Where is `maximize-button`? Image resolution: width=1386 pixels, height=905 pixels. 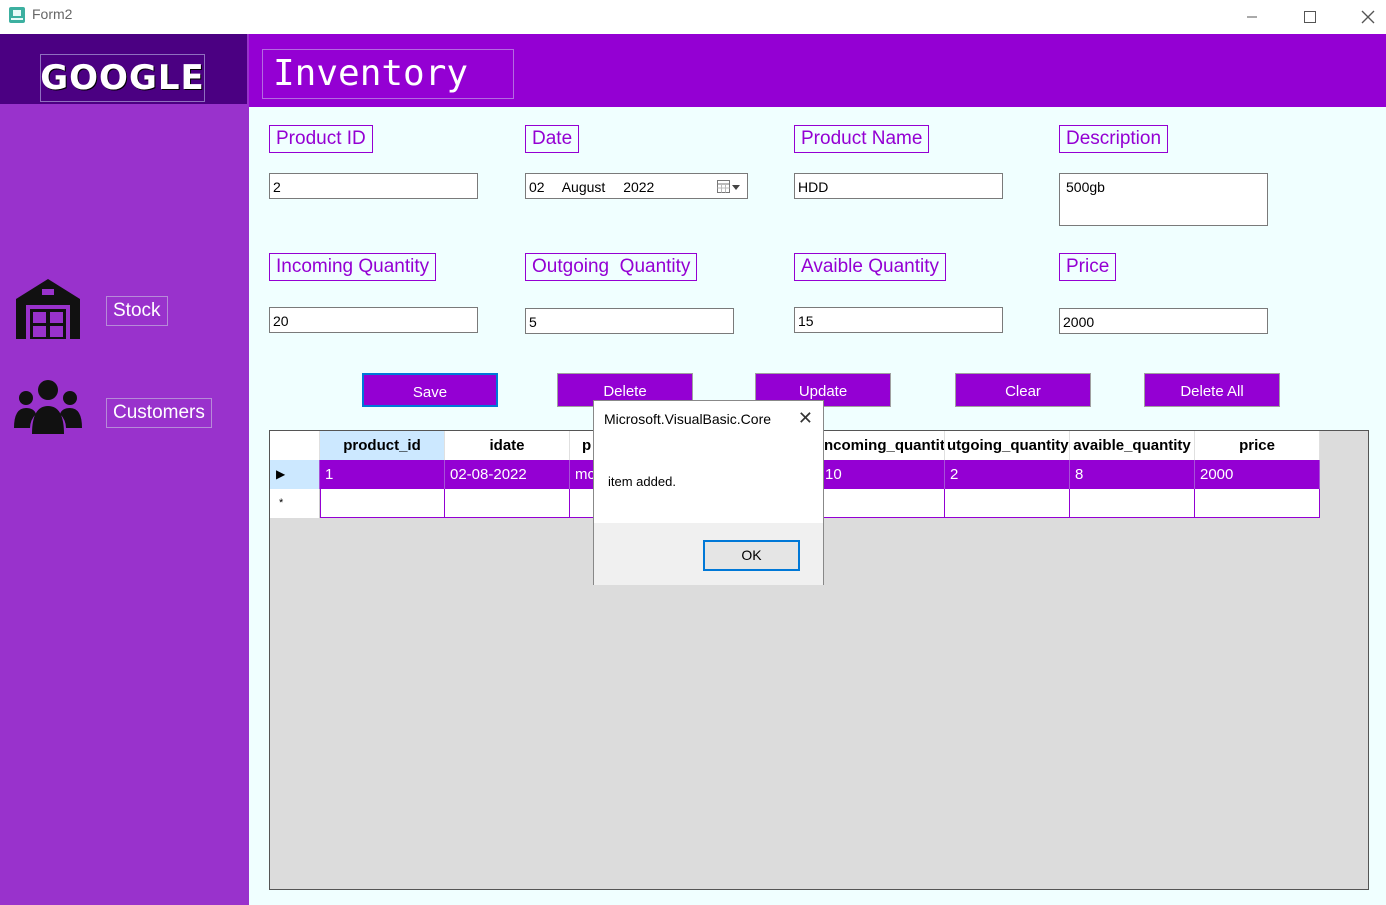 maximize-button is located at coordinates (1310, 16).